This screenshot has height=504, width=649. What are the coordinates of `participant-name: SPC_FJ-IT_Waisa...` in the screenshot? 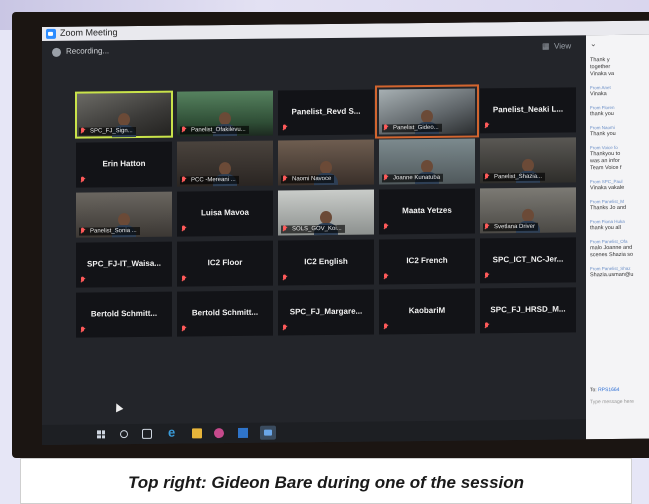 It's located at (124, 263).